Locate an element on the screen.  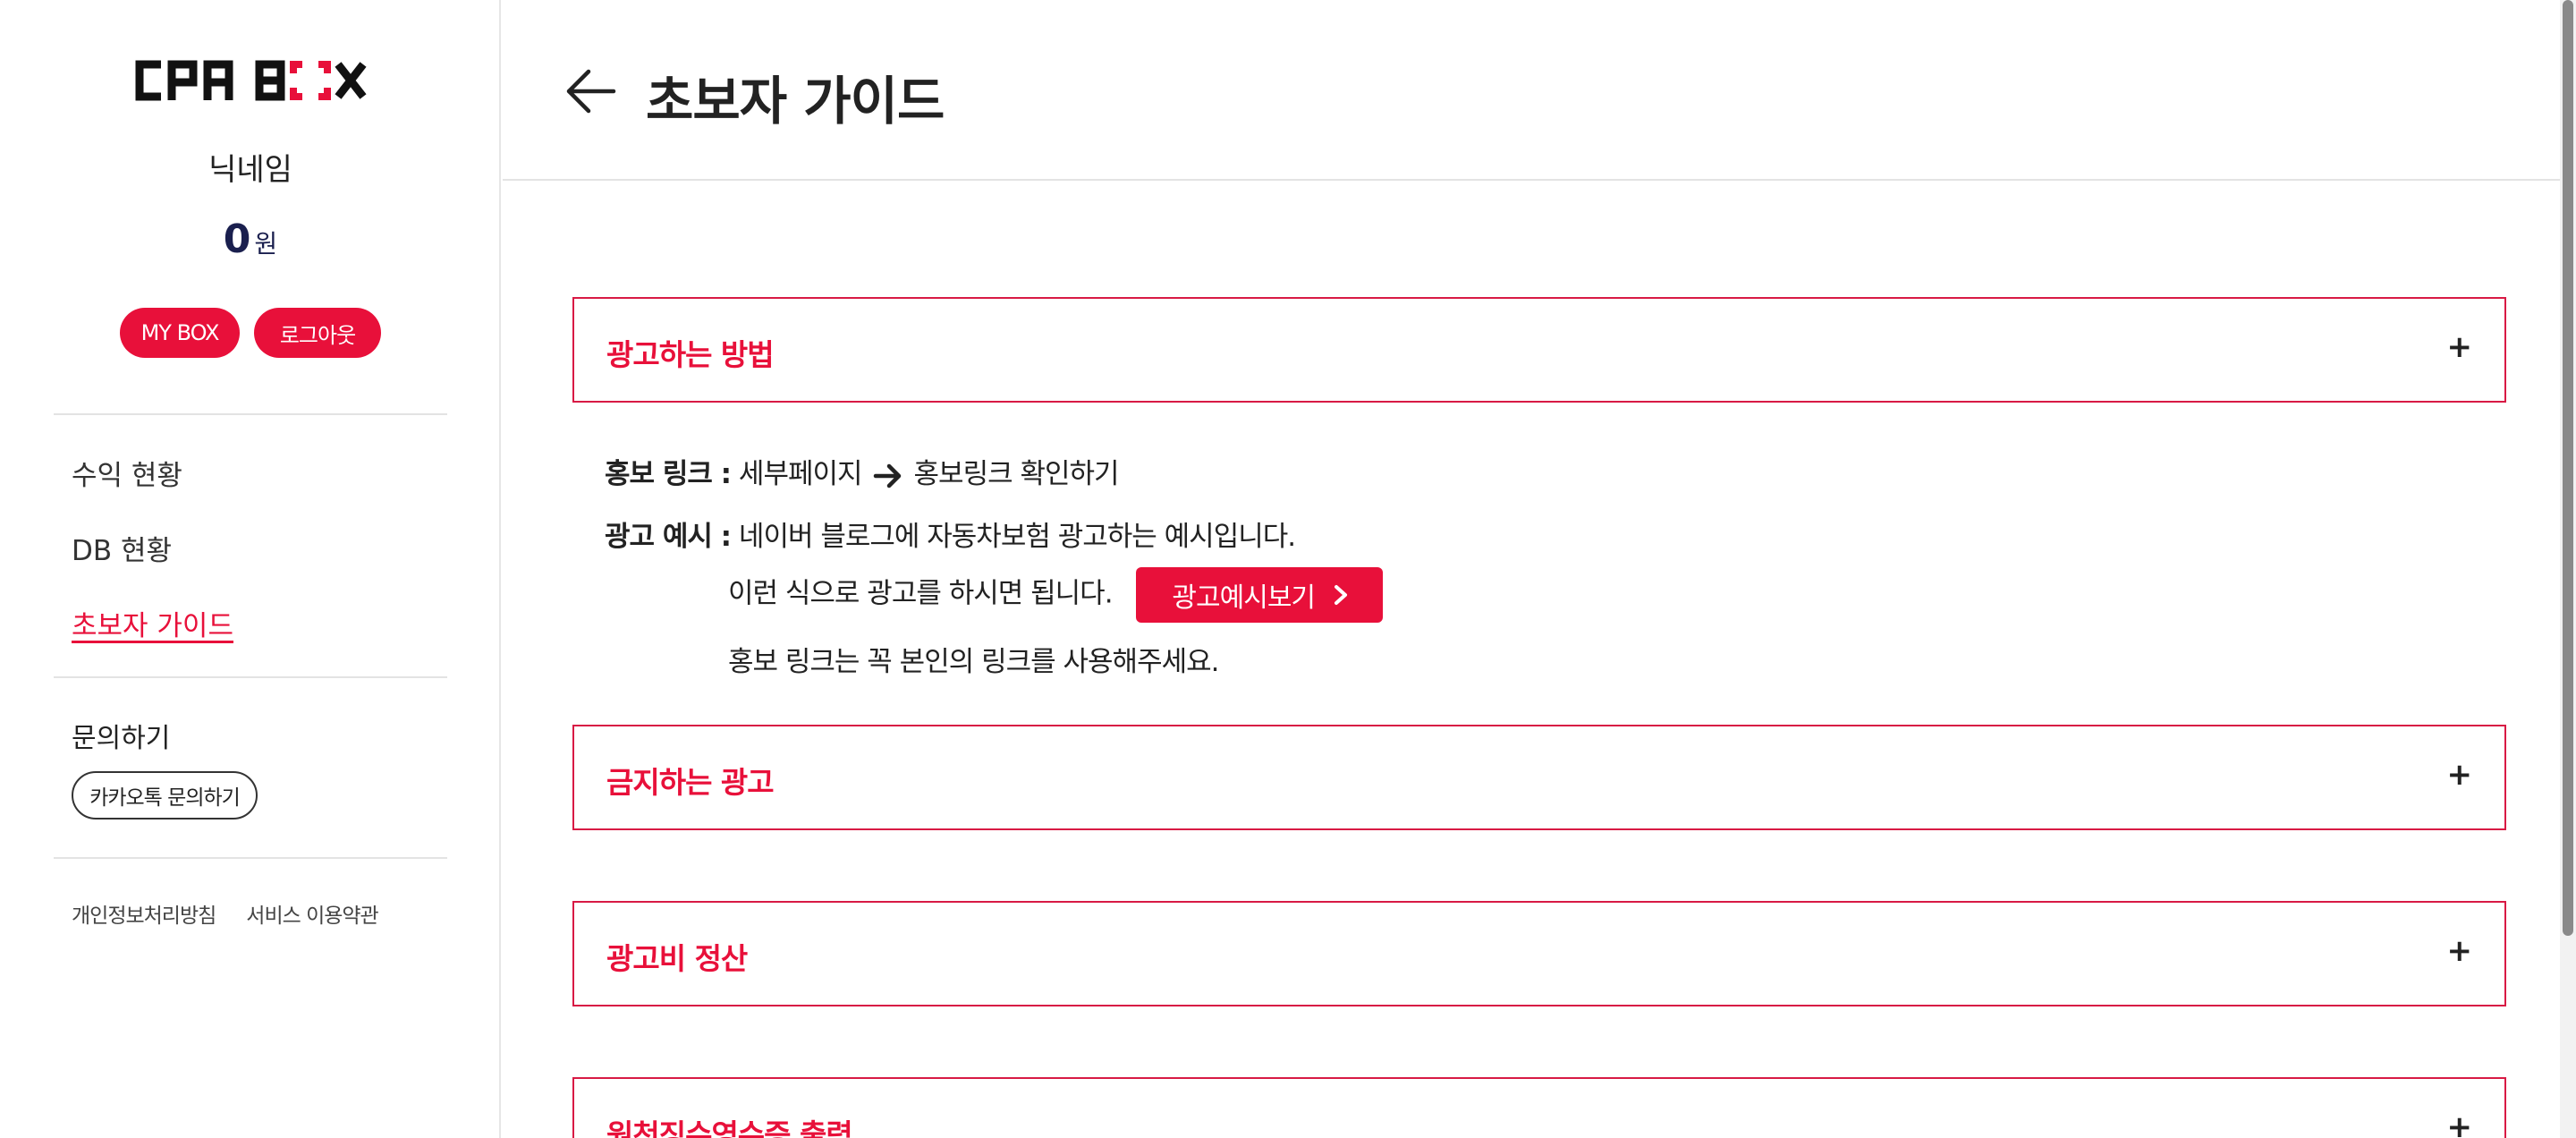
balance: 0원 is located at coordinates (250, 239).